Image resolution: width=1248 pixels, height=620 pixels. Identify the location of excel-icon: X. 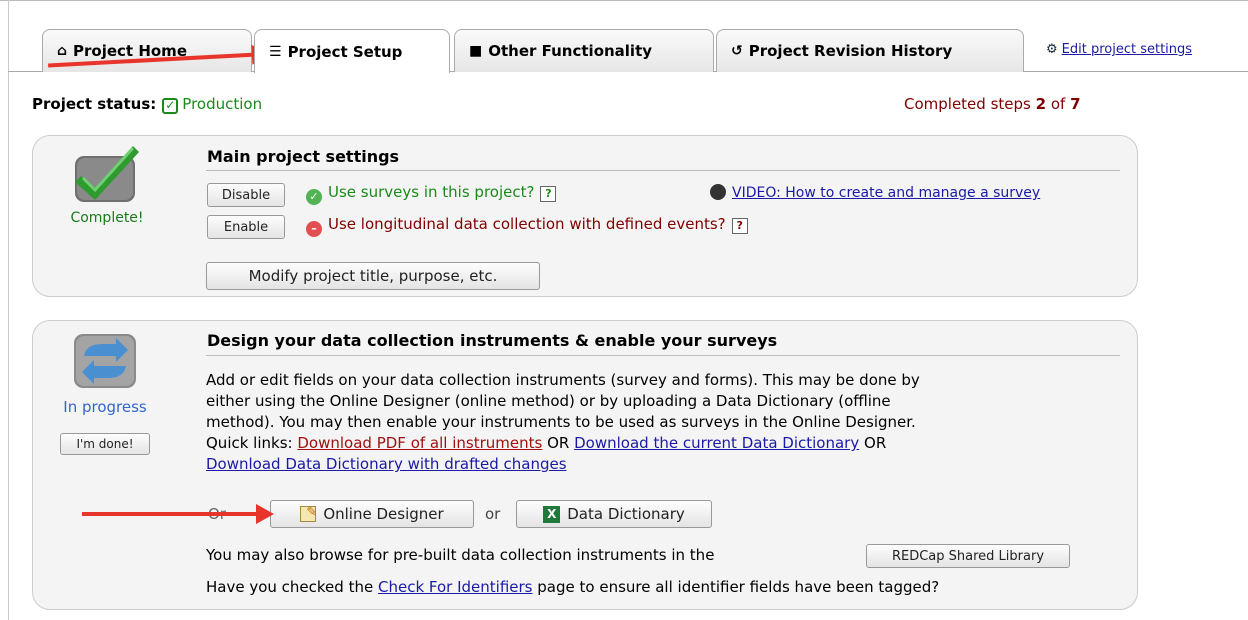
(552, 514).